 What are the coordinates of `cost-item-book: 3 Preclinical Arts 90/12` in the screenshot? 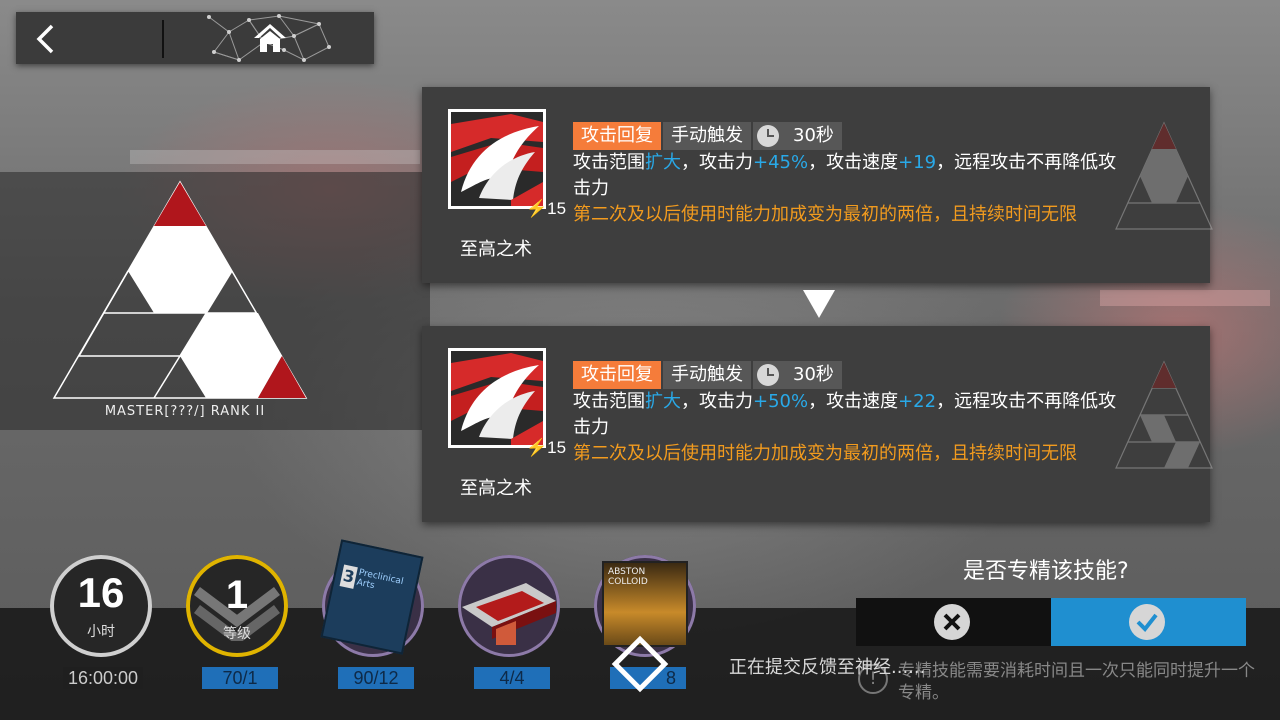 It's located at (374, 617).